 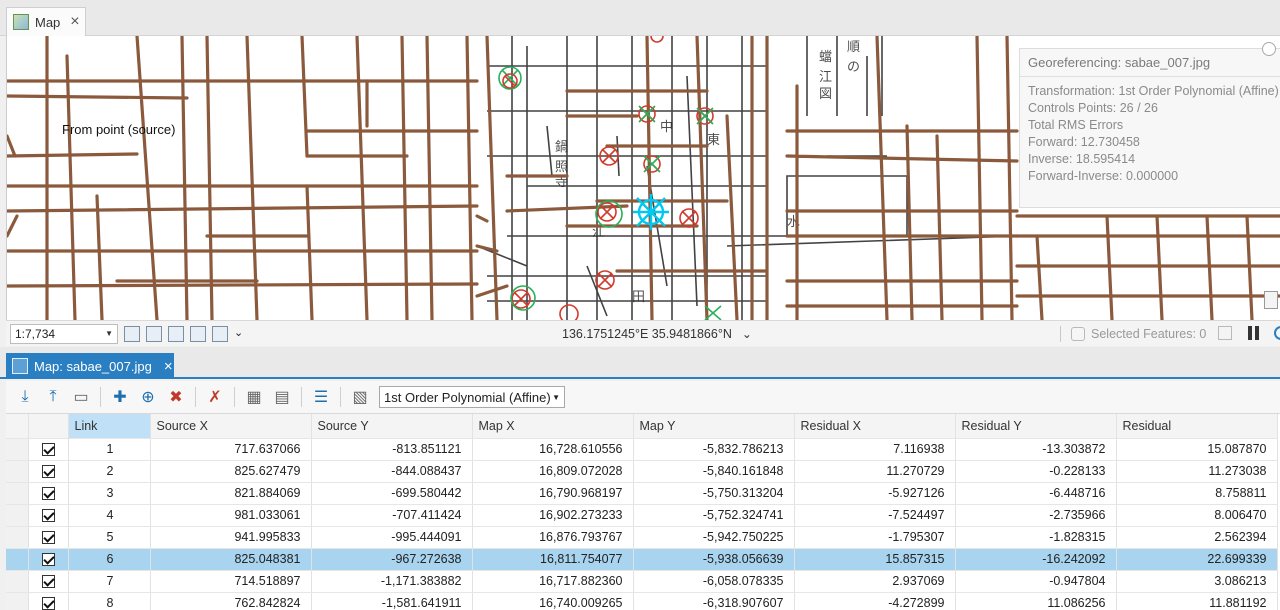 I want to click on north-arrow-icon, so click(x=220, y=333).